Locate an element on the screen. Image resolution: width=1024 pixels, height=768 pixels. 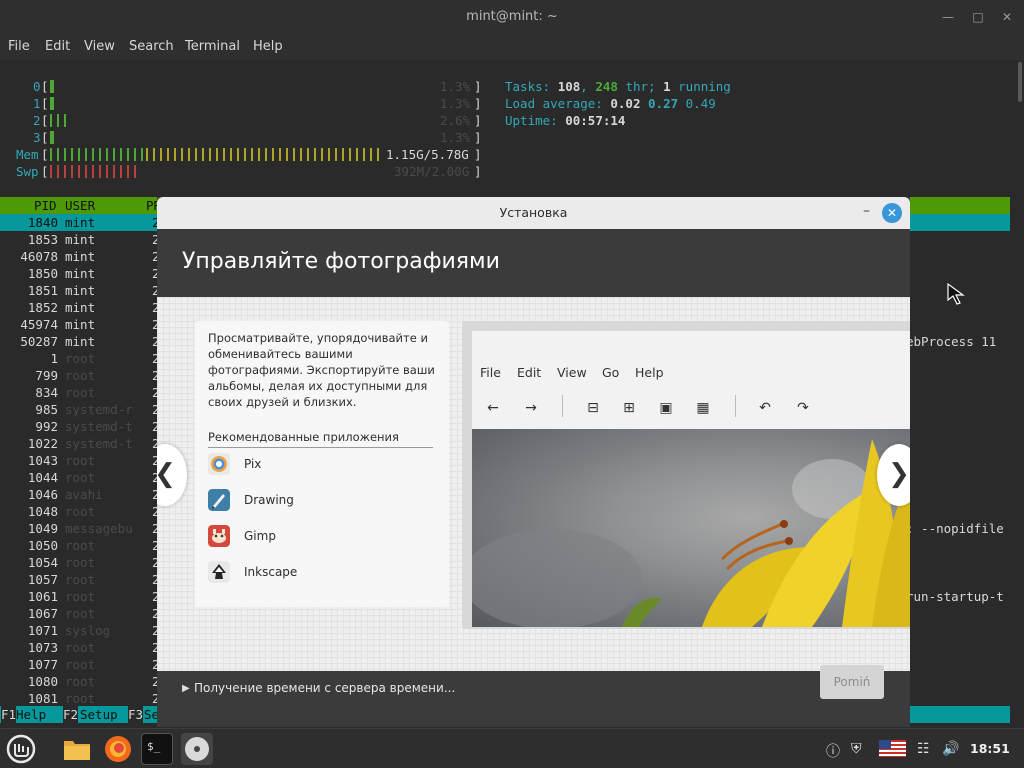
process-pid: 1853 is located at coordinates (29, 239).